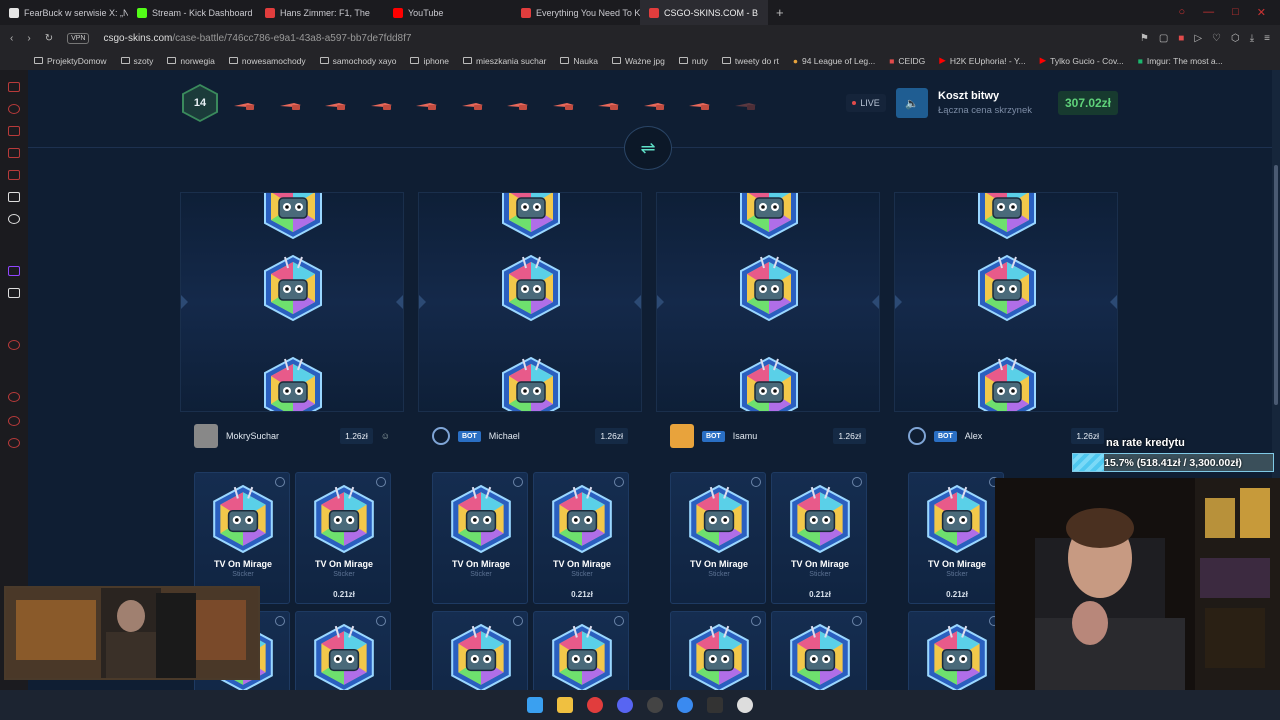  What do you see at coordinates (14, 421) in the screenshot?
I see `settings-icon` at bounding box center [14, 421].